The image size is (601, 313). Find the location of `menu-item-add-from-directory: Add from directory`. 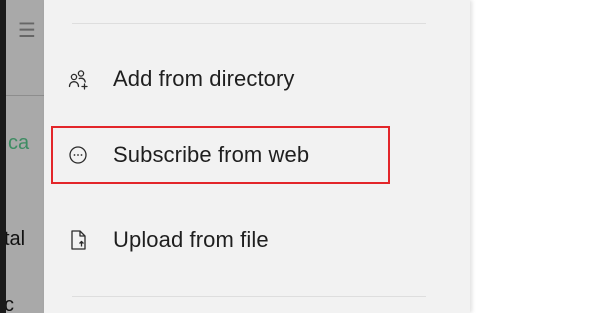

menu-item-add-from-directory: Add from directory is located at coordinates (249, 79).